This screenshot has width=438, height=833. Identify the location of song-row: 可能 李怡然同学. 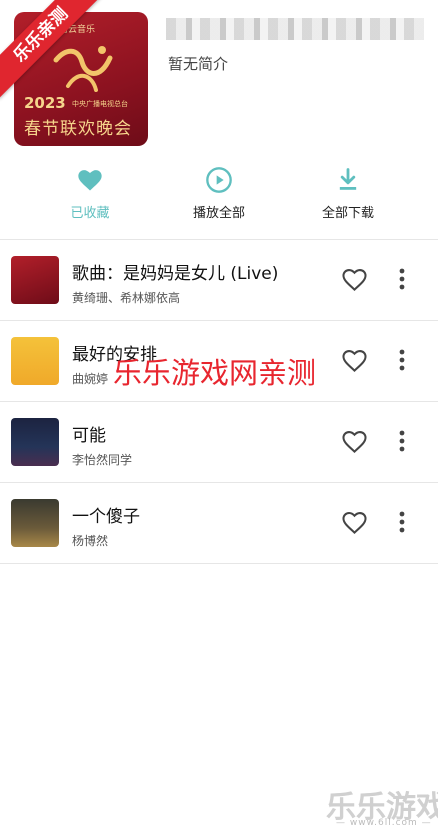
(219, 442).